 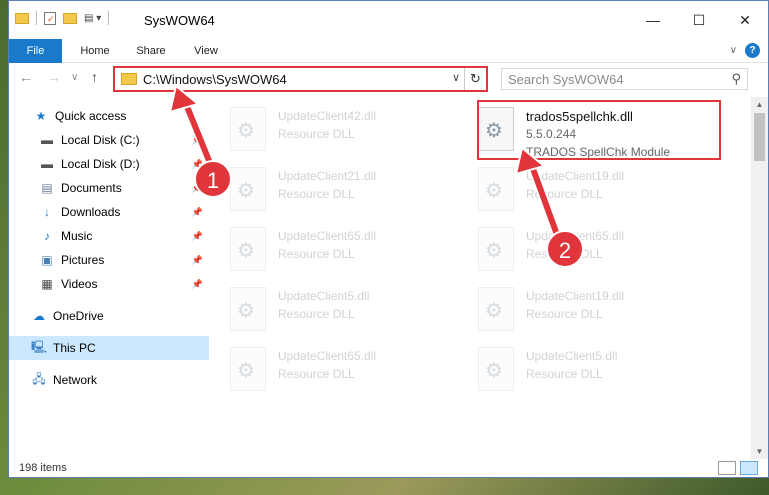 I want to click on file-tile: UpdateClient21.dll Resource DLL, so click(x=340, y=189).